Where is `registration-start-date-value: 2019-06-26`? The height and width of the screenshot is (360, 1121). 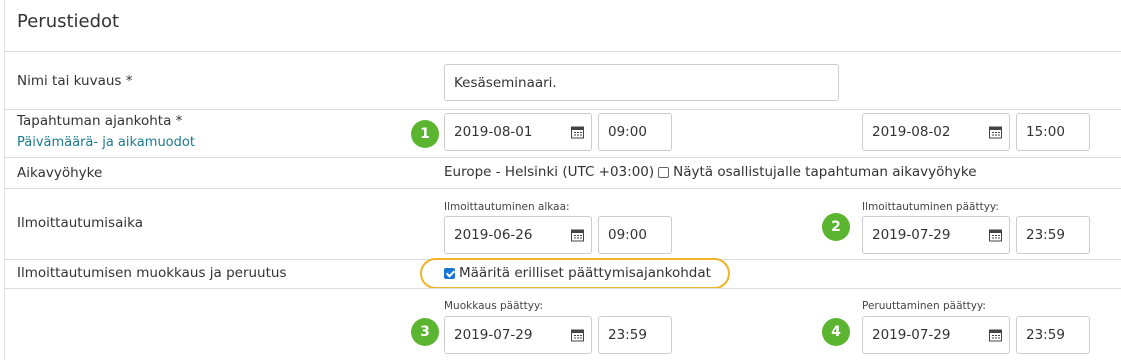
registration-start-date-value: 2019-06-26 is located at coordinates (493, 235).